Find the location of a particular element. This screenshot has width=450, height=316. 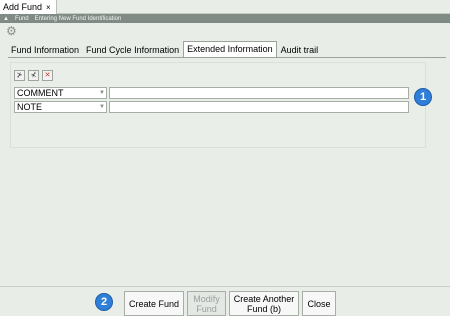

modify-fund-button: Modify Fund is located at coordinates (206, 303).